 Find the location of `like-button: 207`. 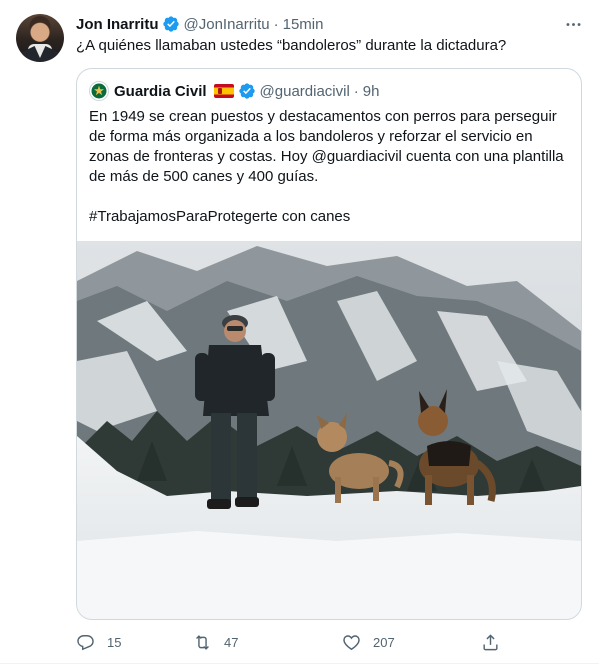

like-button: 207 is located at coordinates (368, 642).